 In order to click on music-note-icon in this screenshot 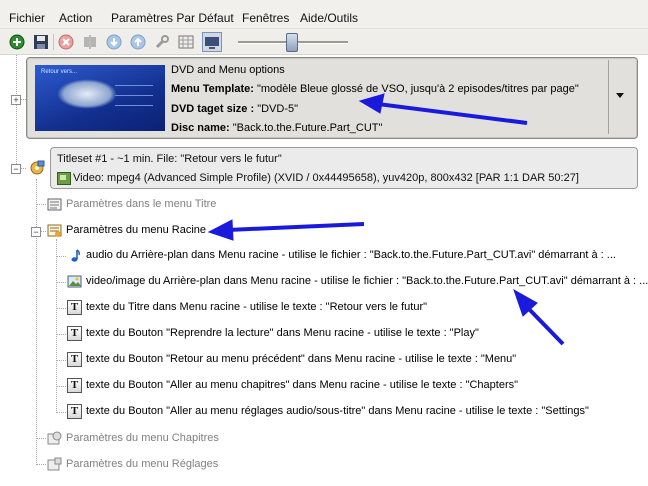, I will do `click(74, 255)`.